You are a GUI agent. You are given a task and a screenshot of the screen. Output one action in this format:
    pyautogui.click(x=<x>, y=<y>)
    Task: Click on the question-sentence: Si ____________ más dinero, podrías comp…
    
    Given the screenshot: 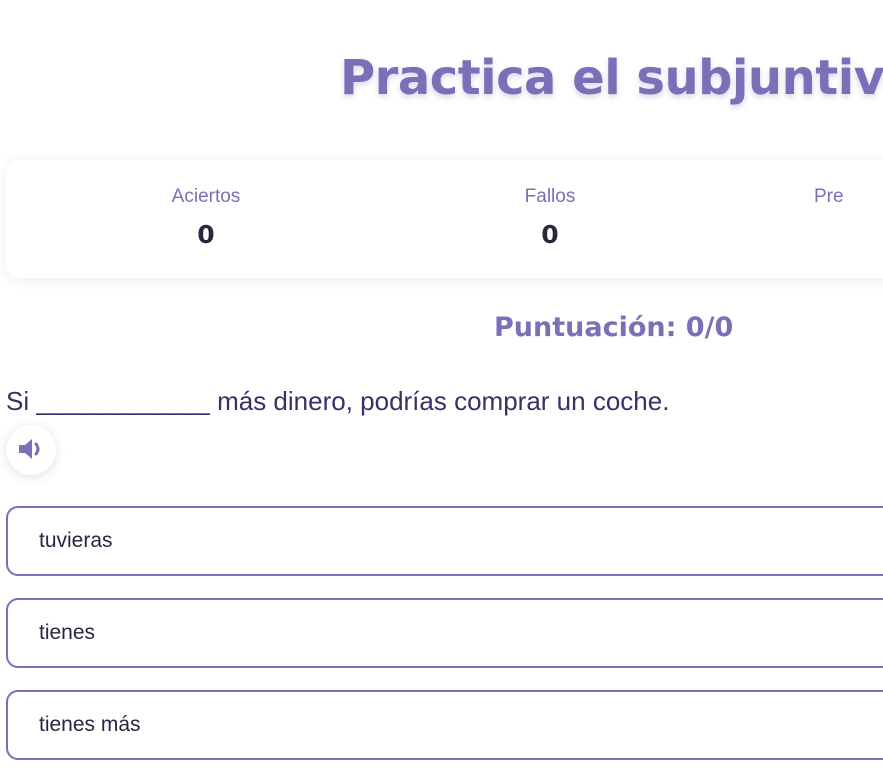 What is the action you would take?
    pyautogui.click(x=338, y=401)
    